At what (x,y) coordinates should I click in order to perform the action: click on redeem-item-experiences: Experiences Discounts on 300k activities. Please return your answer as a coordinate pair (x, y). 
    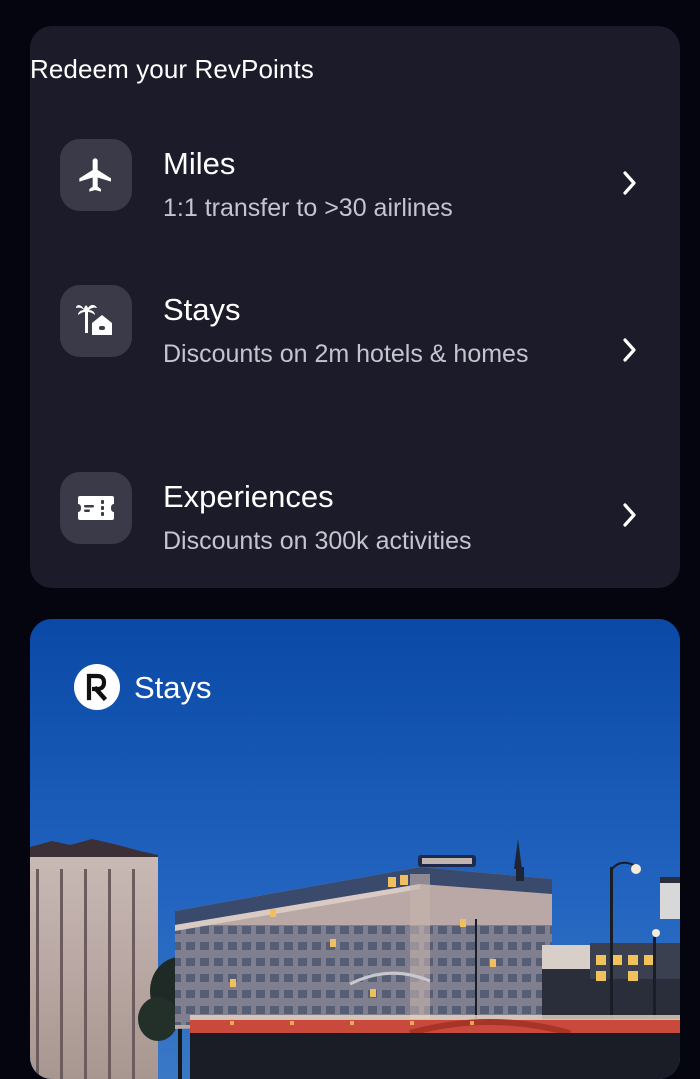
    Looking at the image, I should click on (355, 521).